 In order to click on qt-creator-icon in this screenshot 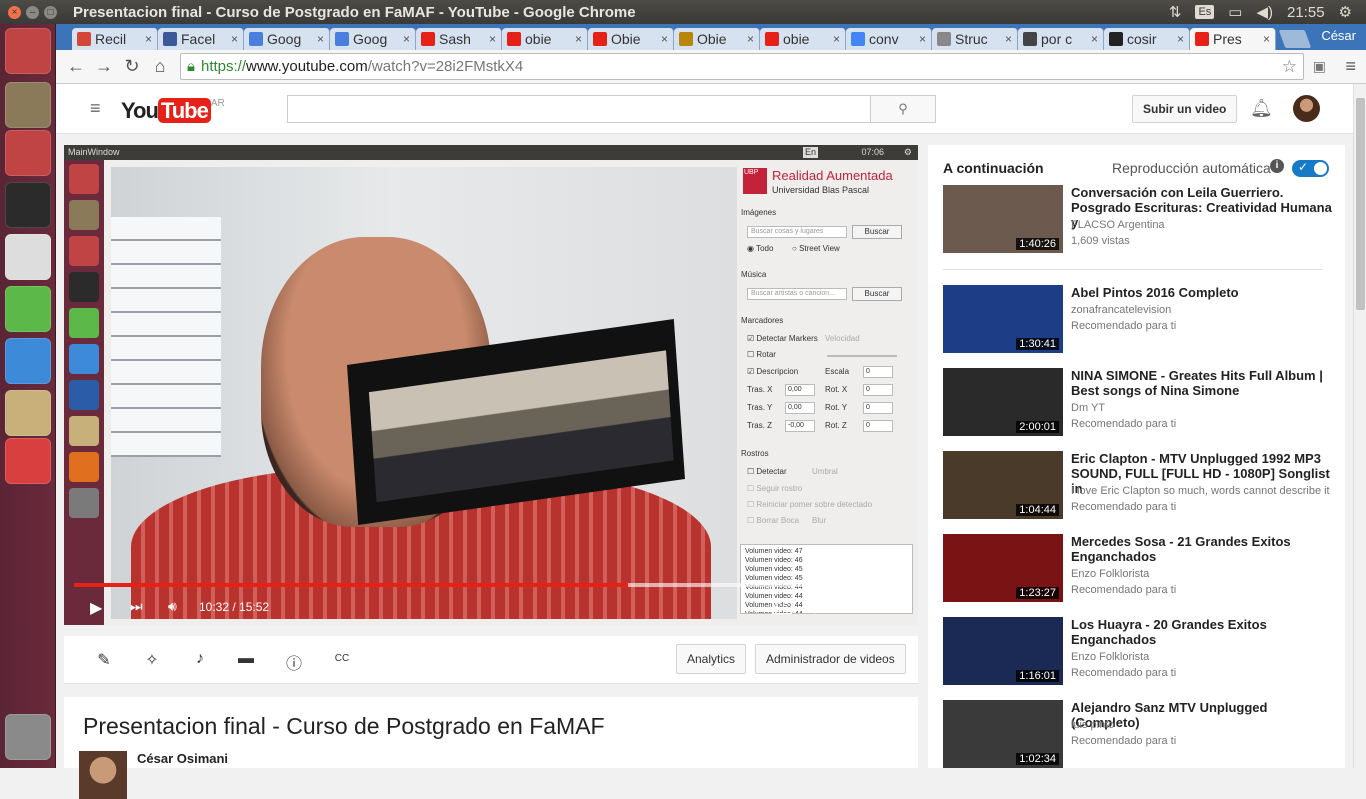, I will do `click(28, 309)`.